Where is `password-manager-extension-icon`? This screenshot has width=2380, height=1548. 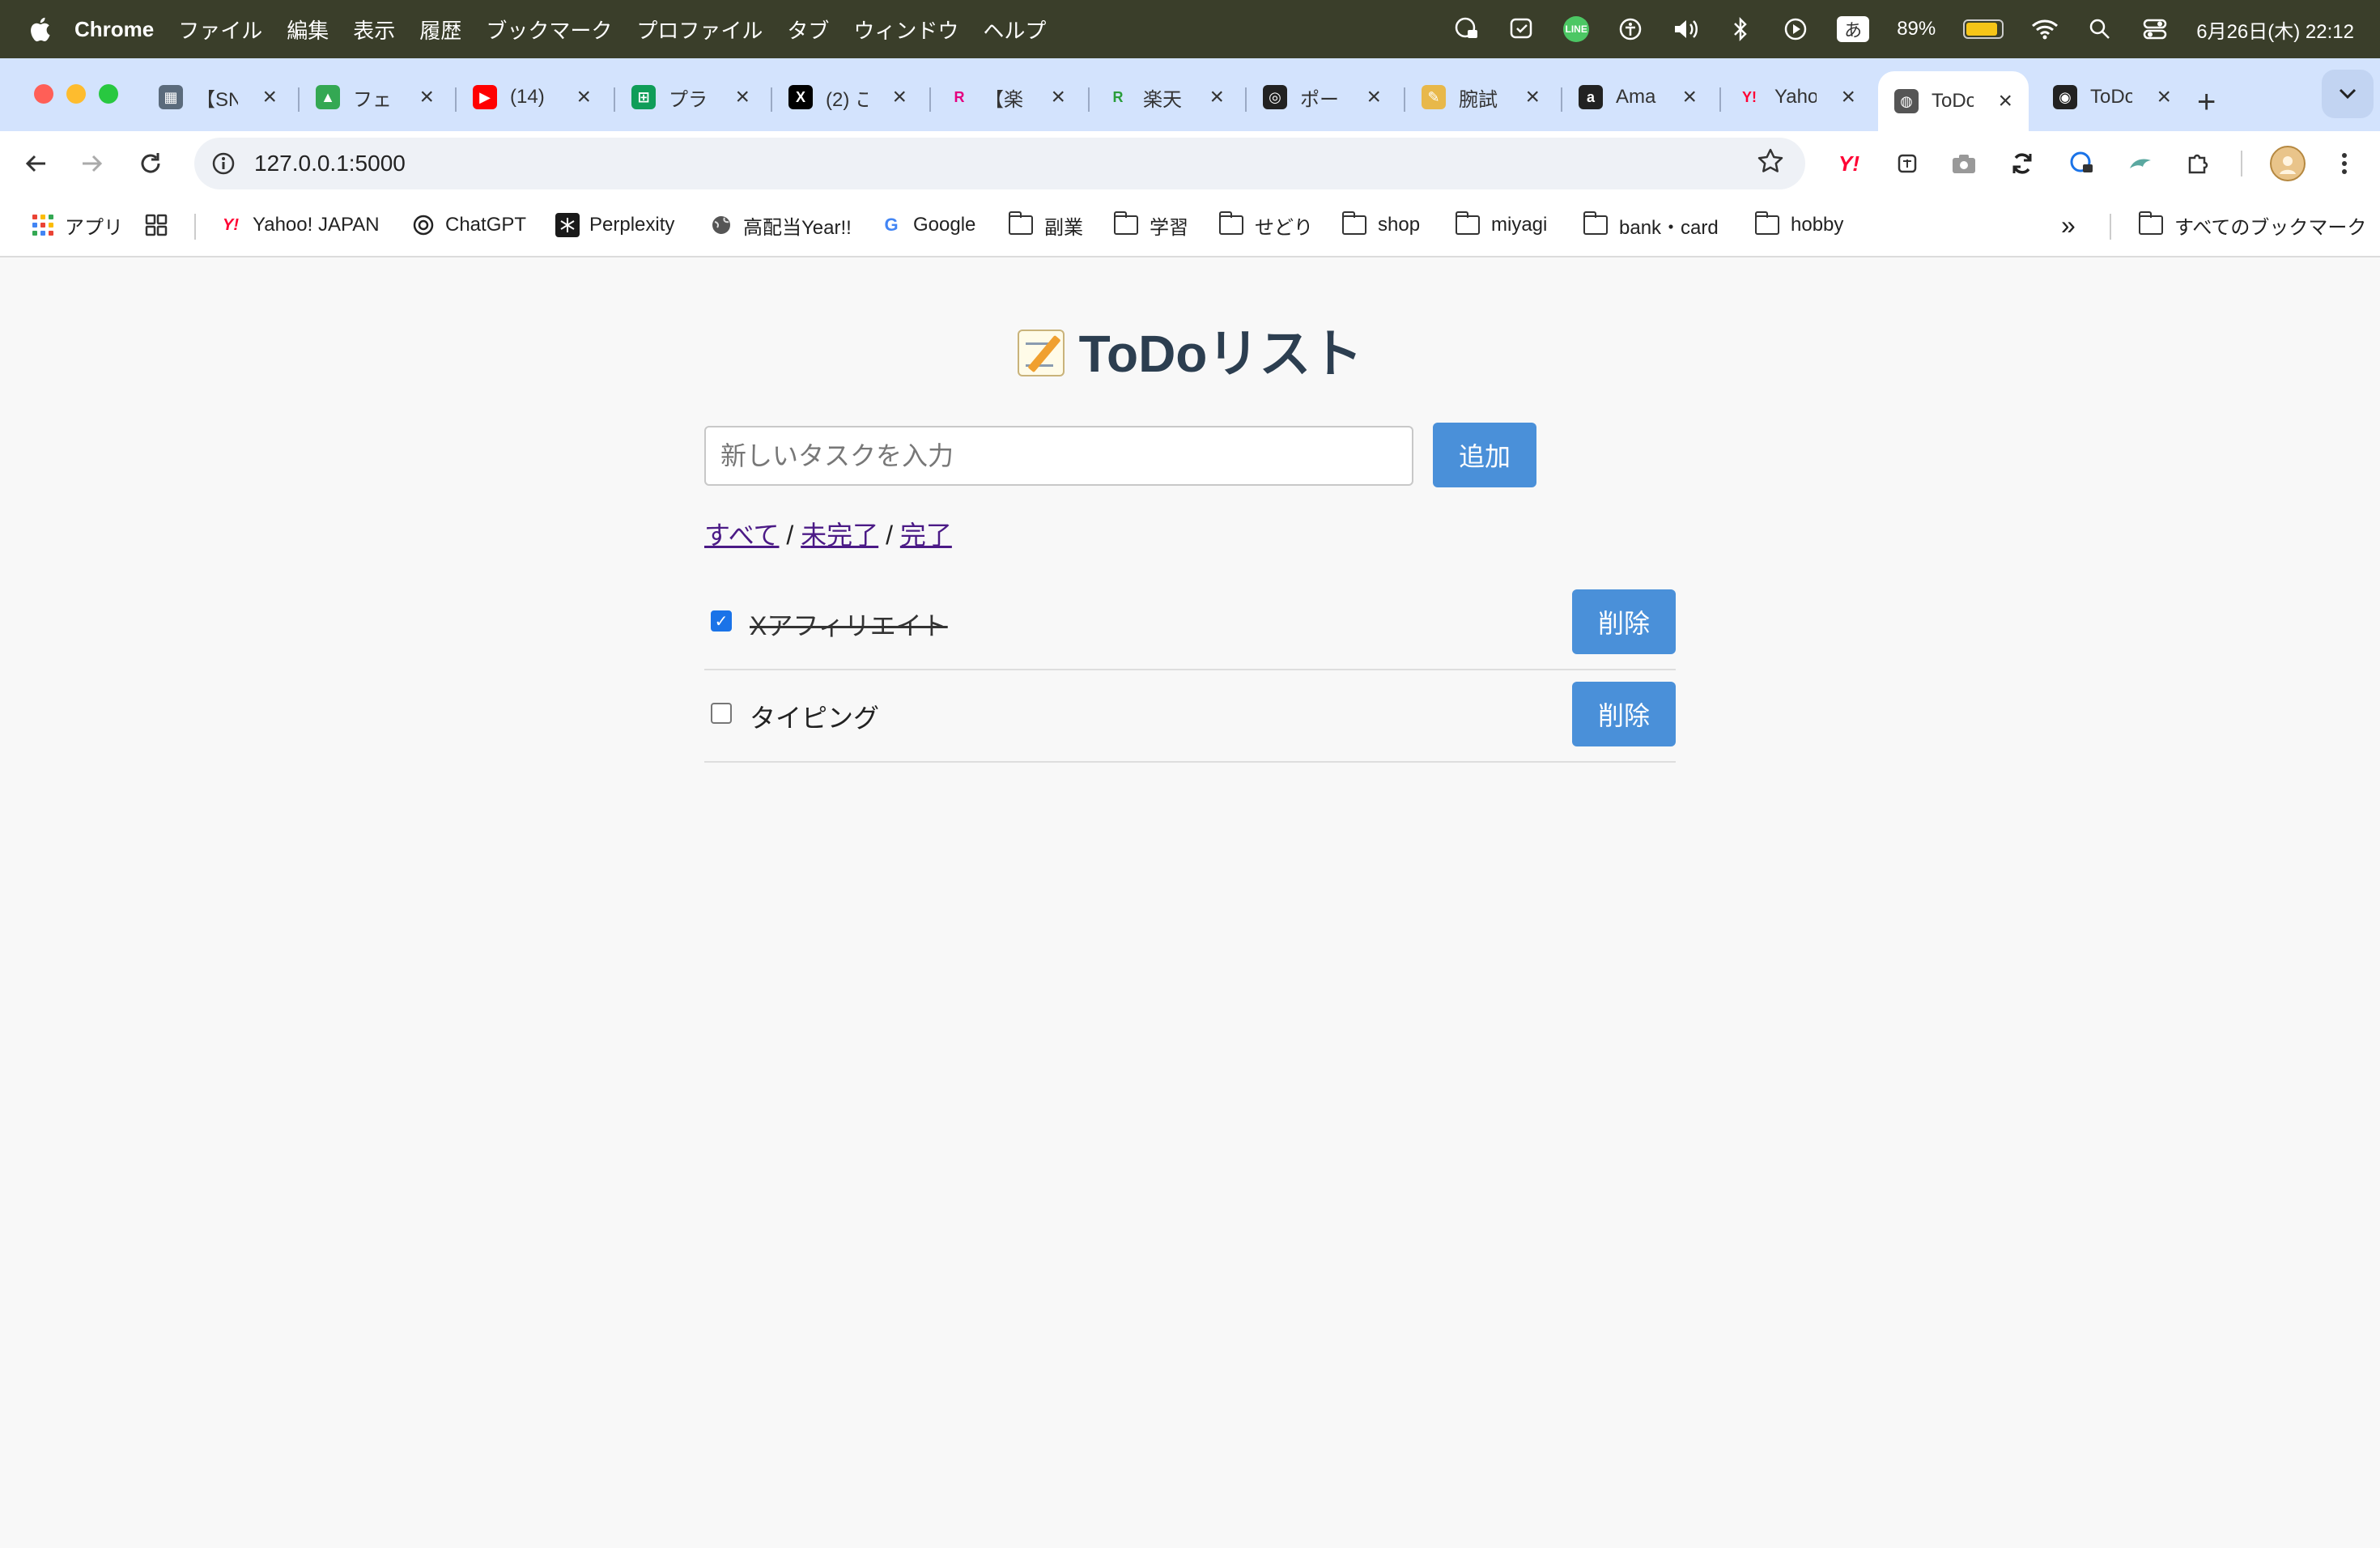 password-manager-extension-icon is located at coordinates (2082, 164).